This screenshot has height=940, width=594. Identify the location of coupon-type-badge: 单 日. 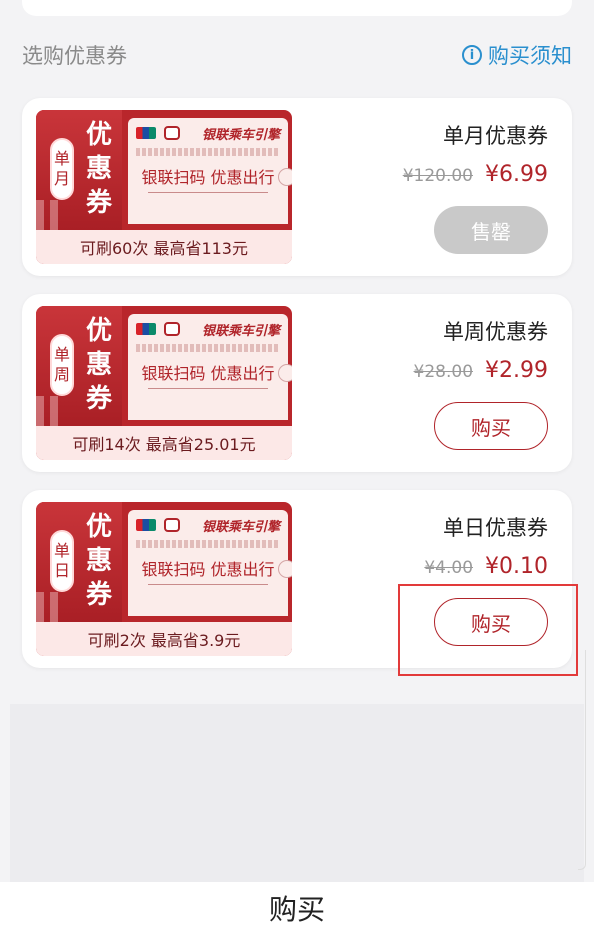
(62, 561).